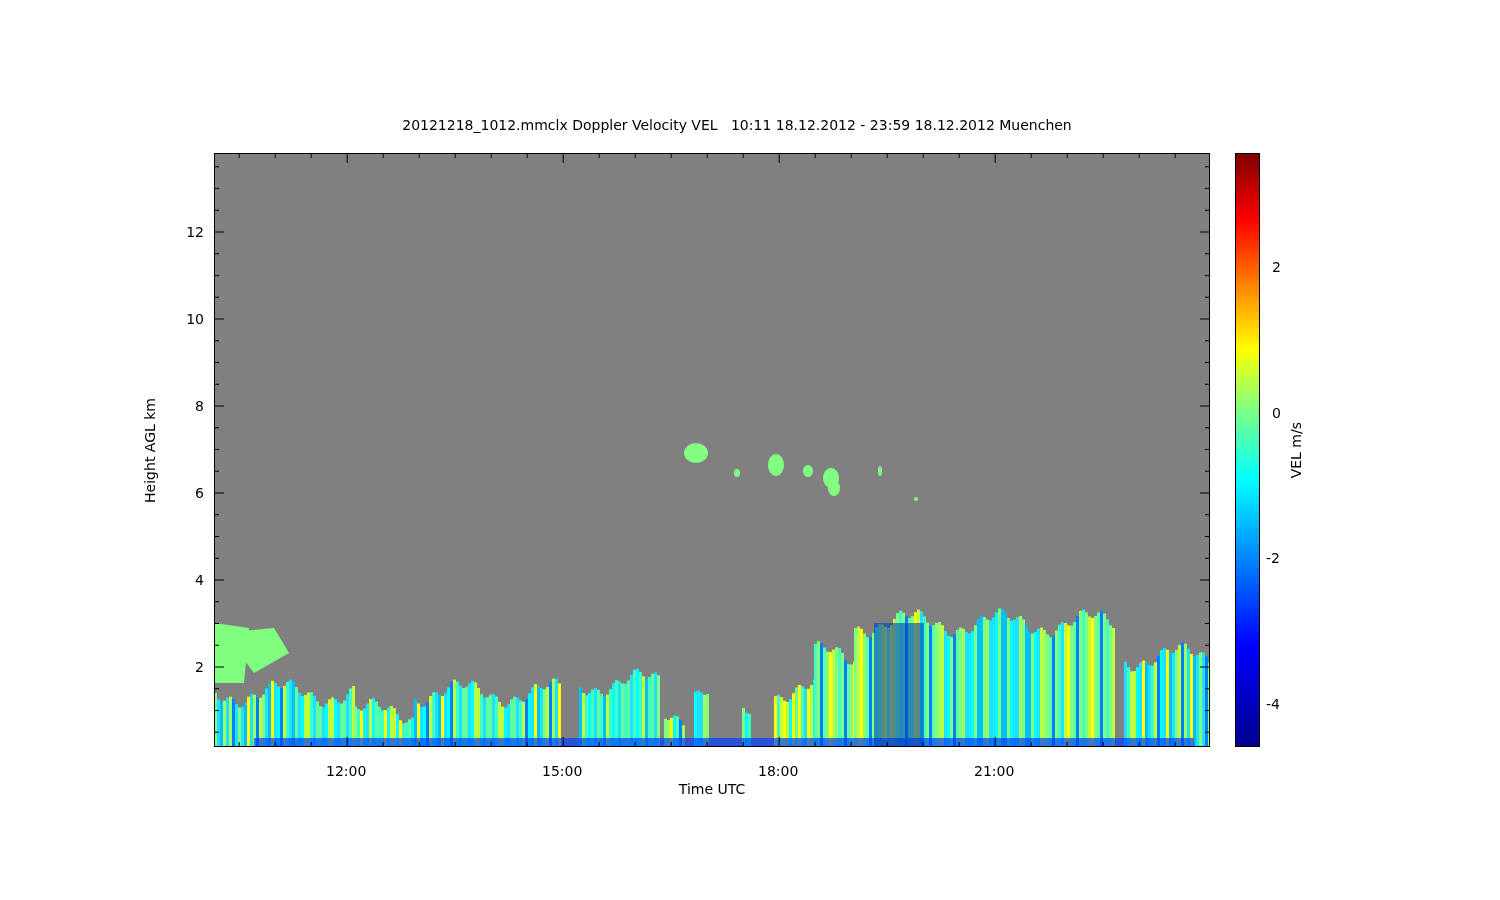 The image size is (1500, 900). I want to click on colorbar-tick-label: -2, so click(1273, 558).